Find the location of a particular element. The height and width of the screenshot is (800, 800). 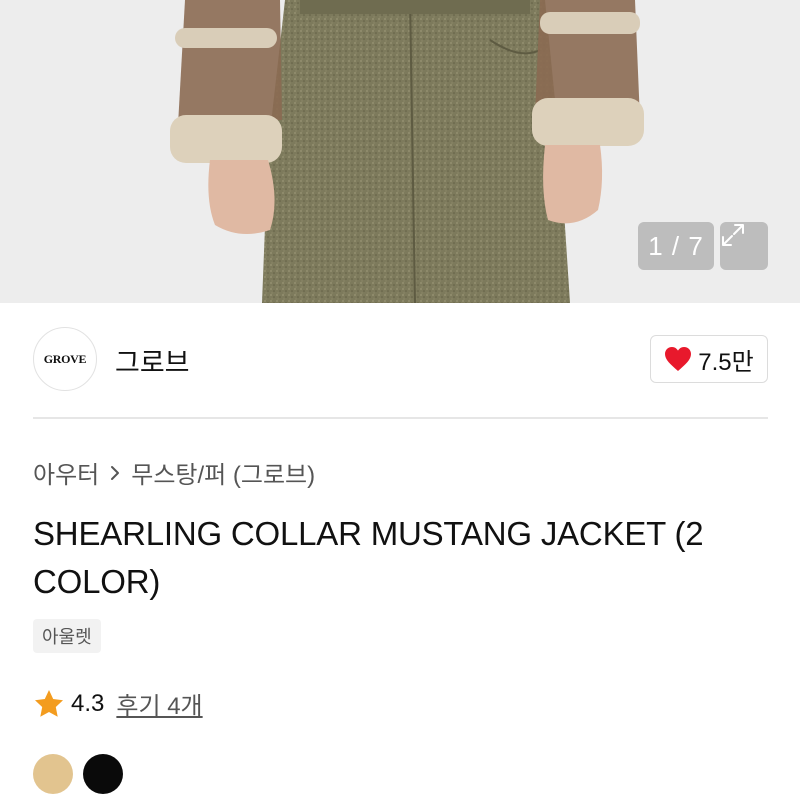

image-counter: 1 / 7 is located at coordinates (676, 246).